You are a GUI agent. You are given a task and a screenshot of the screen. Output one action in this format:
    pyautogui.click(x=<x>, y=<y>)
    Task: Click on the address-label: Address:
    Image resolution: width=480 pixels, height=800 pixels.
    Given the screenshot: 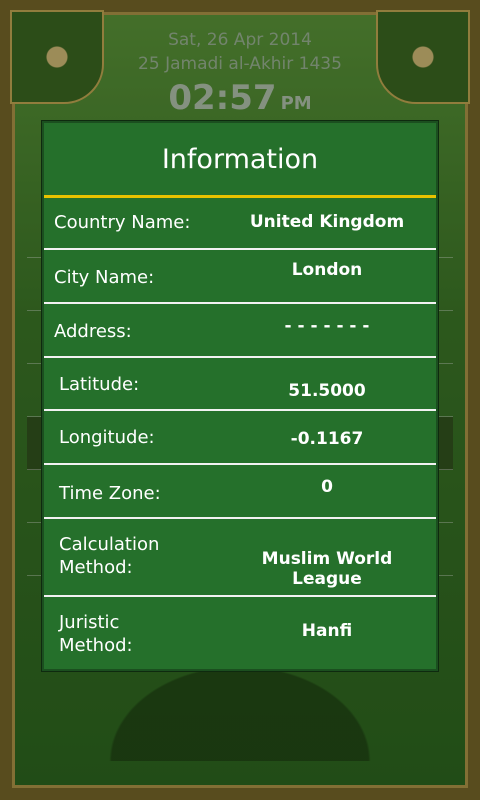 What is the action you would take?
    pyautogui.click(x=93, y=331)
    